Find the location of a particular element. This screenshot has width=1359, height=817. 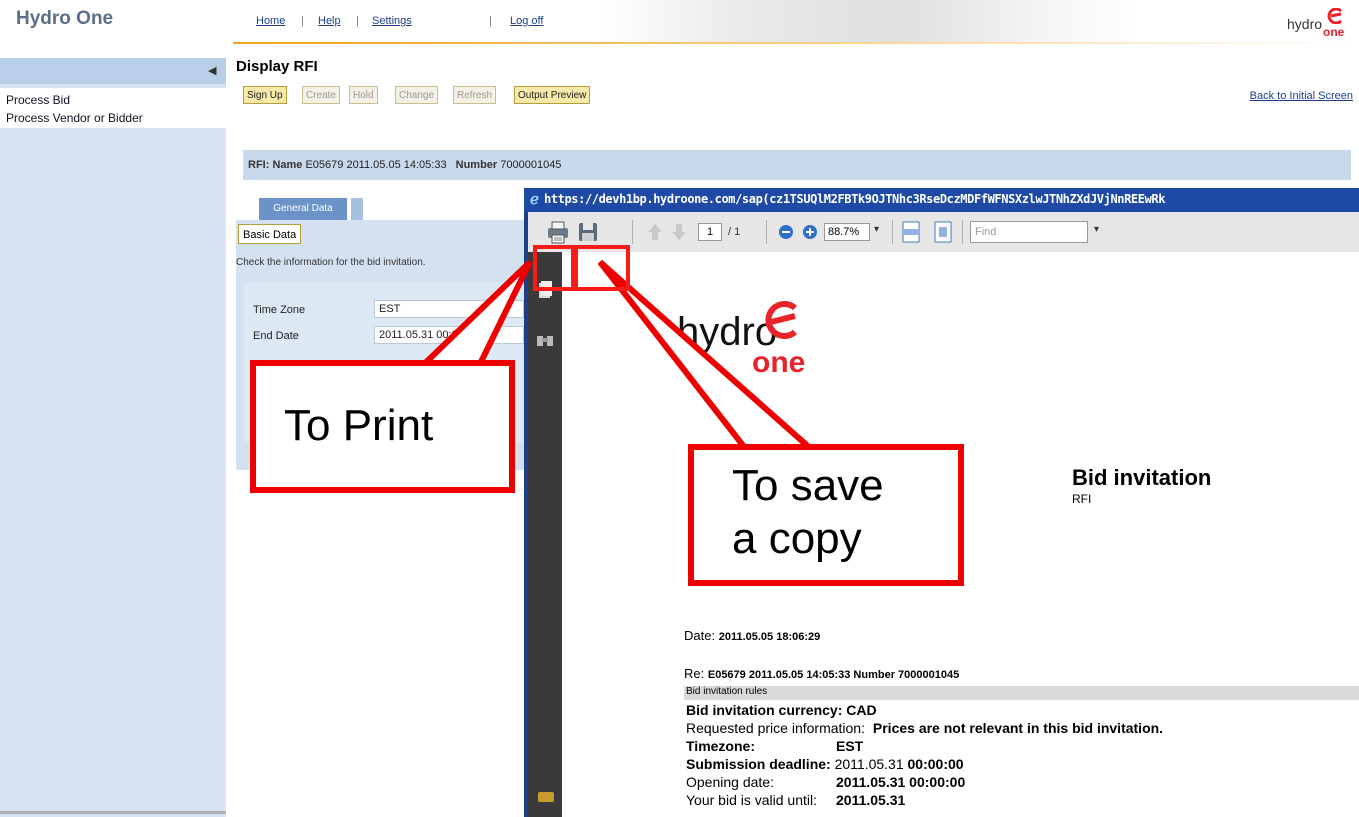

print-callout-text: To Print is located at coordinates (359, 425).